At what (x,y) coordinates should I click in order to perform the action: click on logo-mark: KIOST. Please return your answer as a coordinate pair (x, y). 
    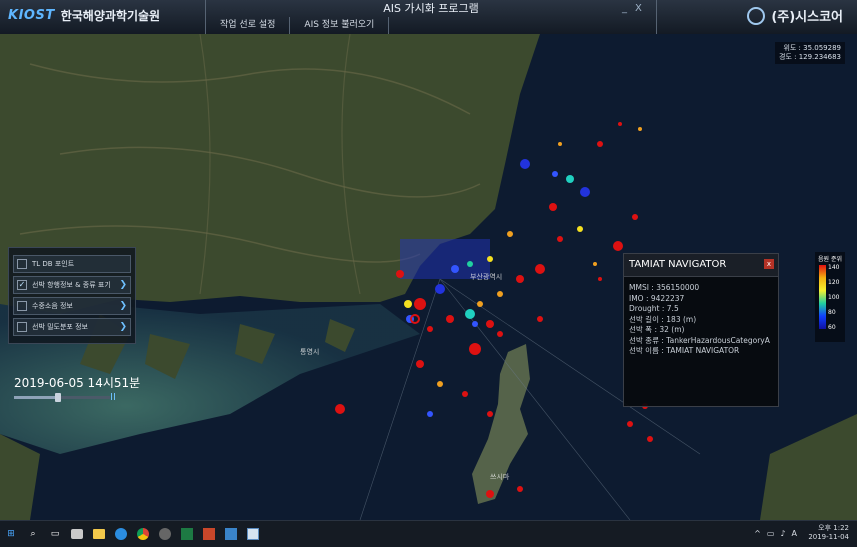
    Looking at the image, I should click on (31, 15).